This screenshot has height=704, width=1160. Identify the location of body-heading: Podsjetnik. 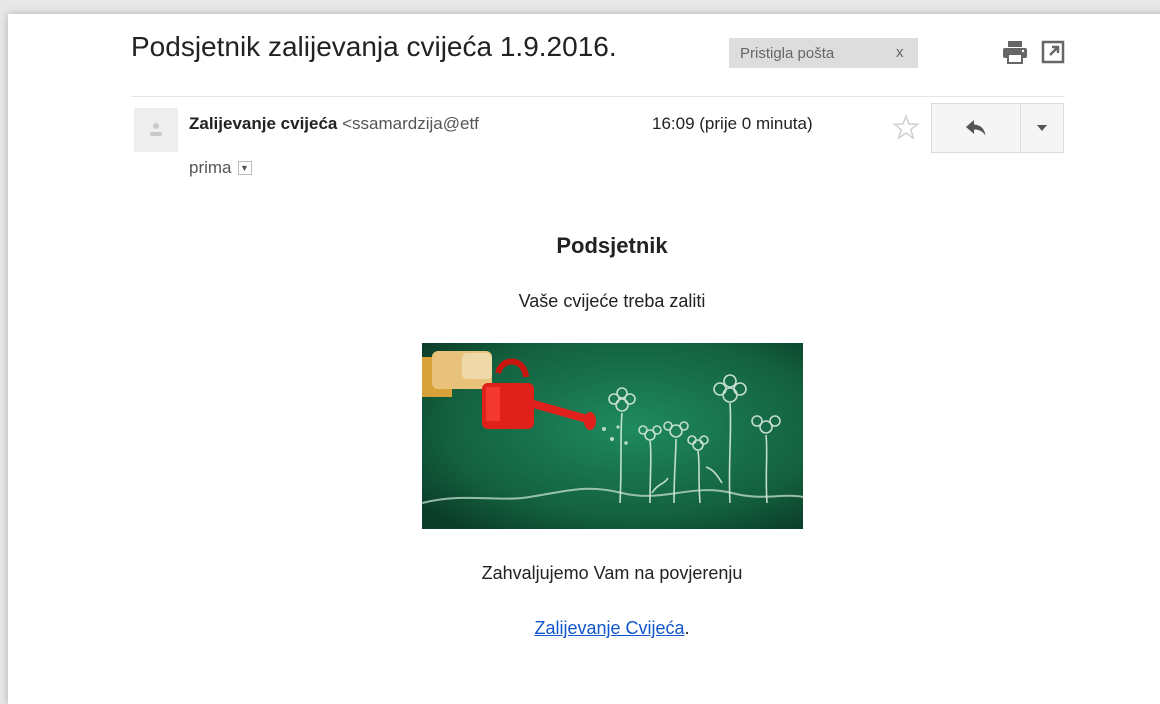
(612, 245).